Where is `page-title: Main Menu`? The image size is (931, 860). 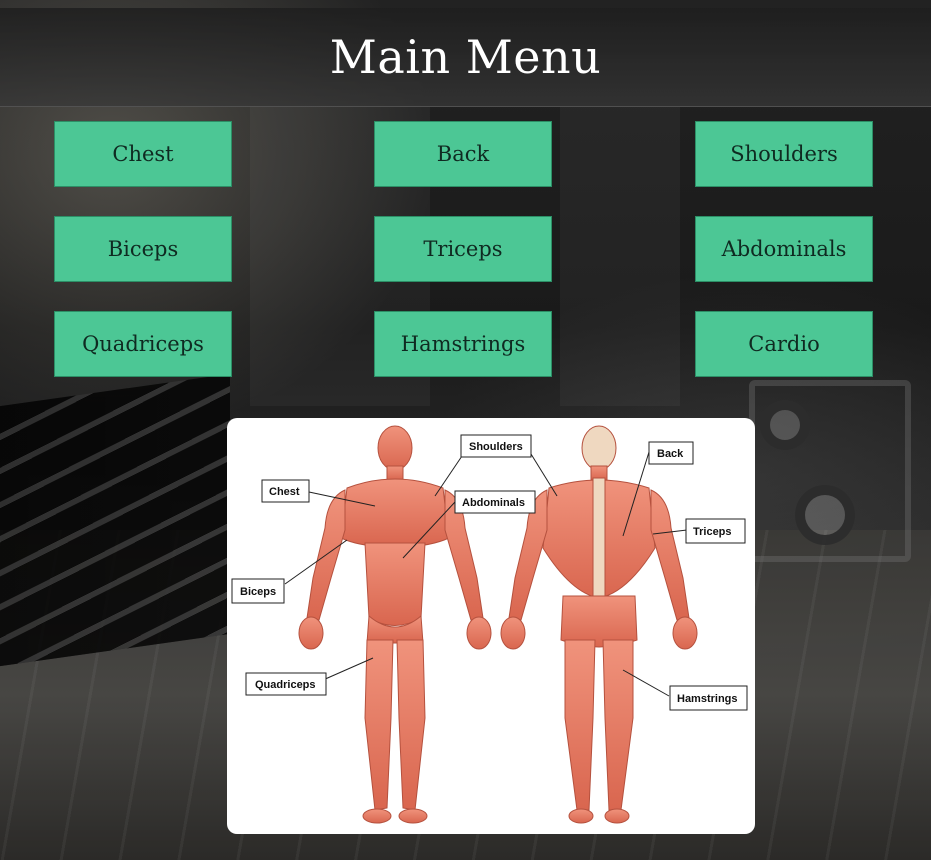
page-title: Main Menu is located at coordinates (465, 57).